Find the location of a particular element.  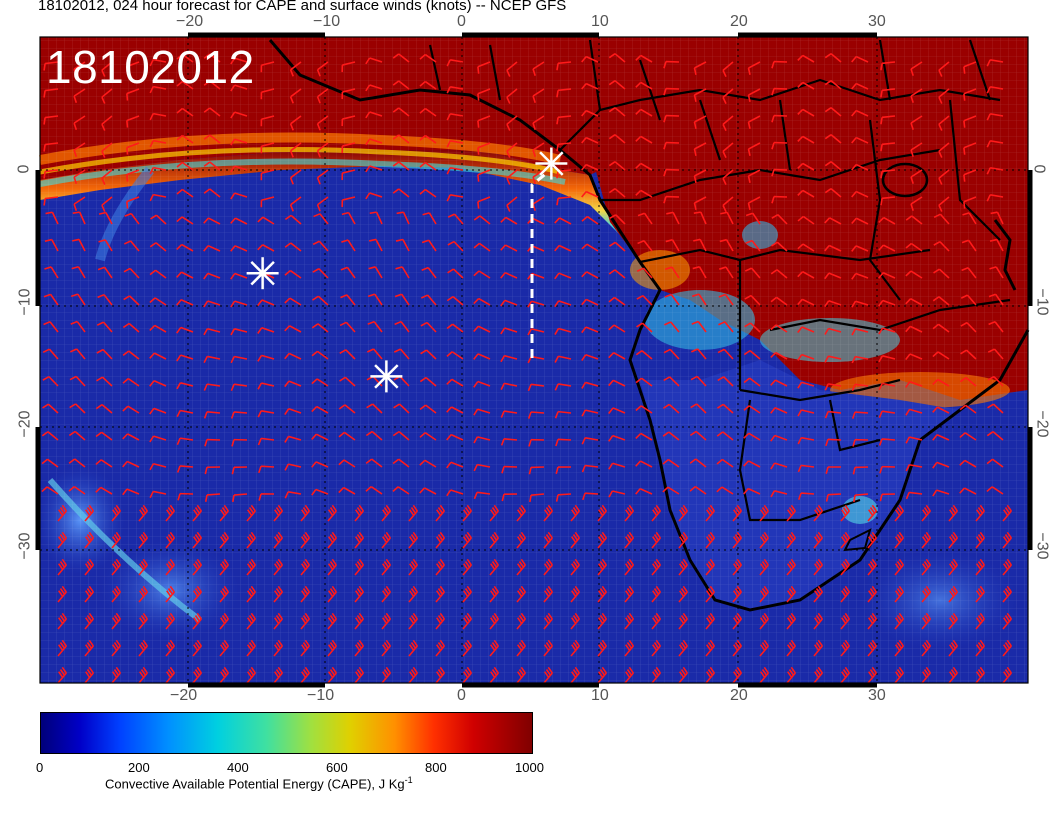

colorbar-tick: 0 is located at coordinates (40, 767).